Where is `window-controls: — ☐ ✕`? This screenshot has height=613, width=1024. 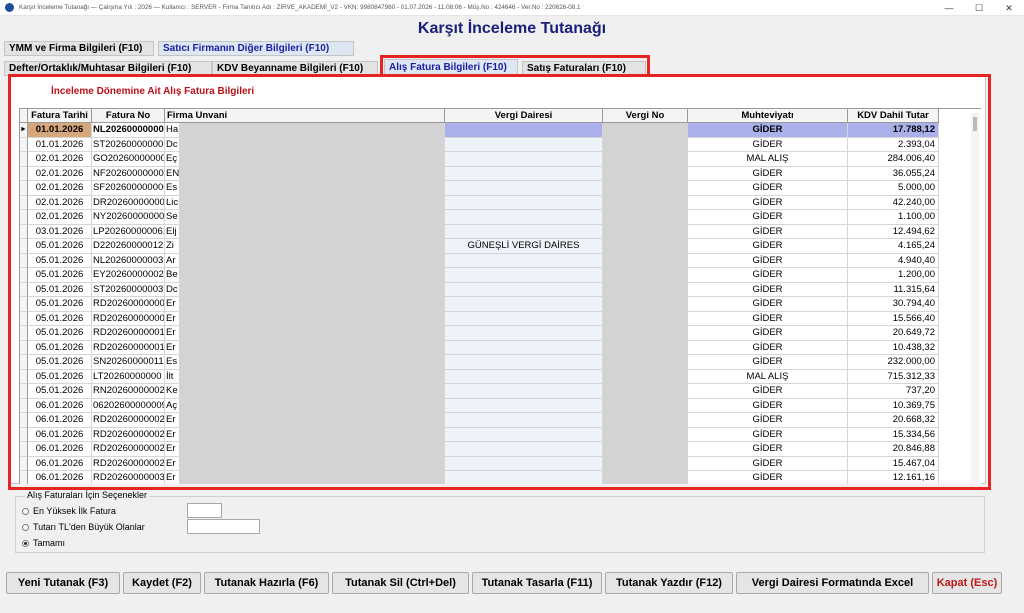 window-controls: — ☐ ✕ is located at coordinates (979, 8).